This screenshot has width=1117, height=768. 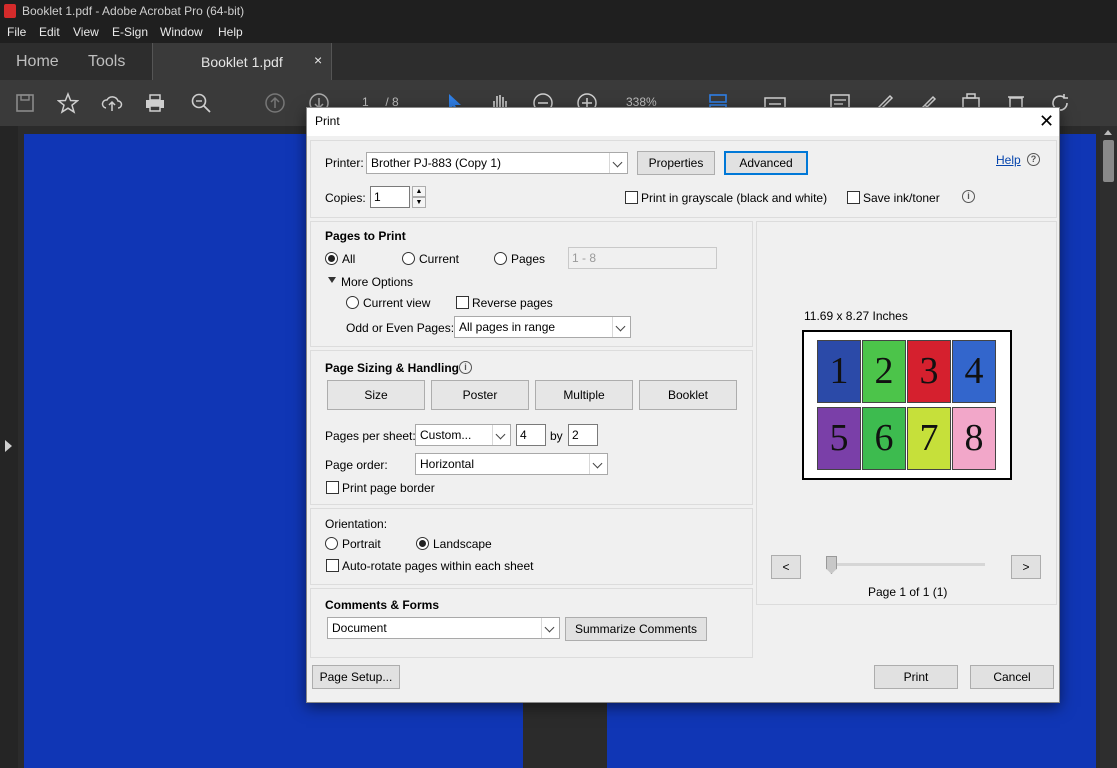 I want to click on reverse-pages-label: Reverse pages, so click(x=512, y=303).